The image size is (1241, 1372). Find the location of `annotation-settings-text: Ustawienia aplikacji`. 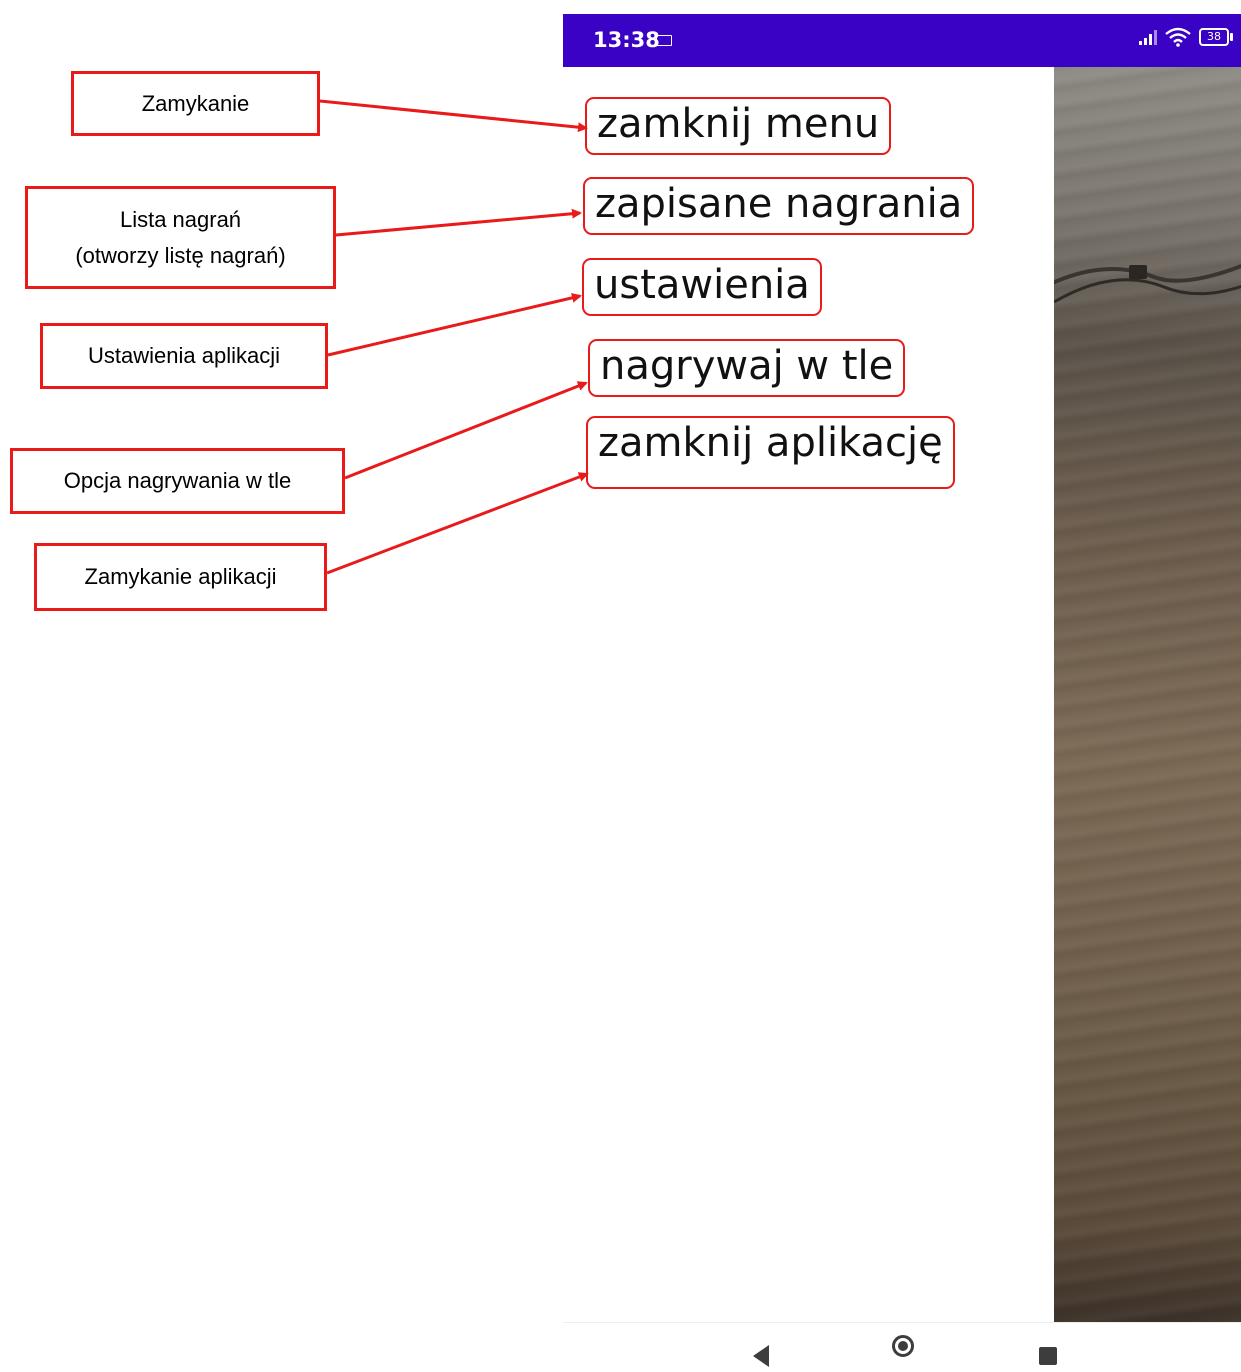

annotation-settings-text: Ustawienia aplikacji is located at coordinates (184, 355).